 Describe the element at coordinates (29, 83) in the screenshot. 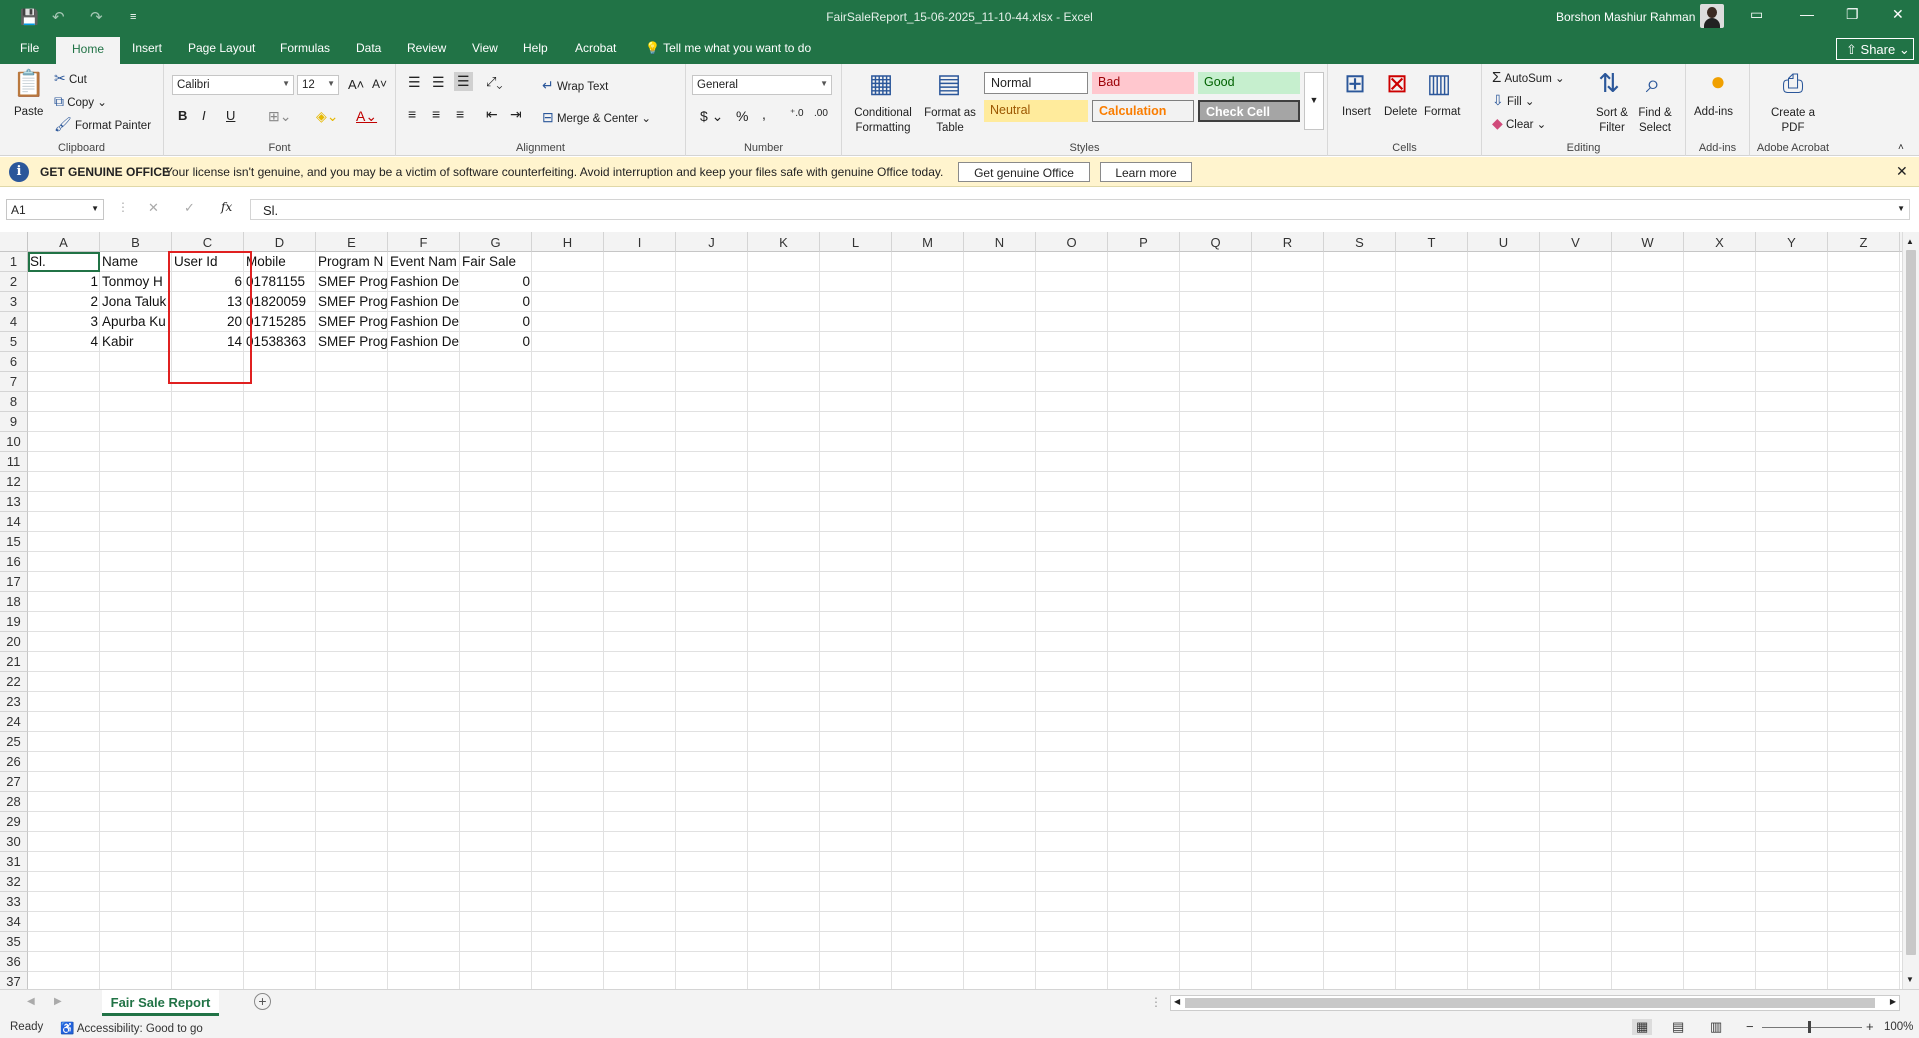

I see `paste-icon: 📋` at that location.